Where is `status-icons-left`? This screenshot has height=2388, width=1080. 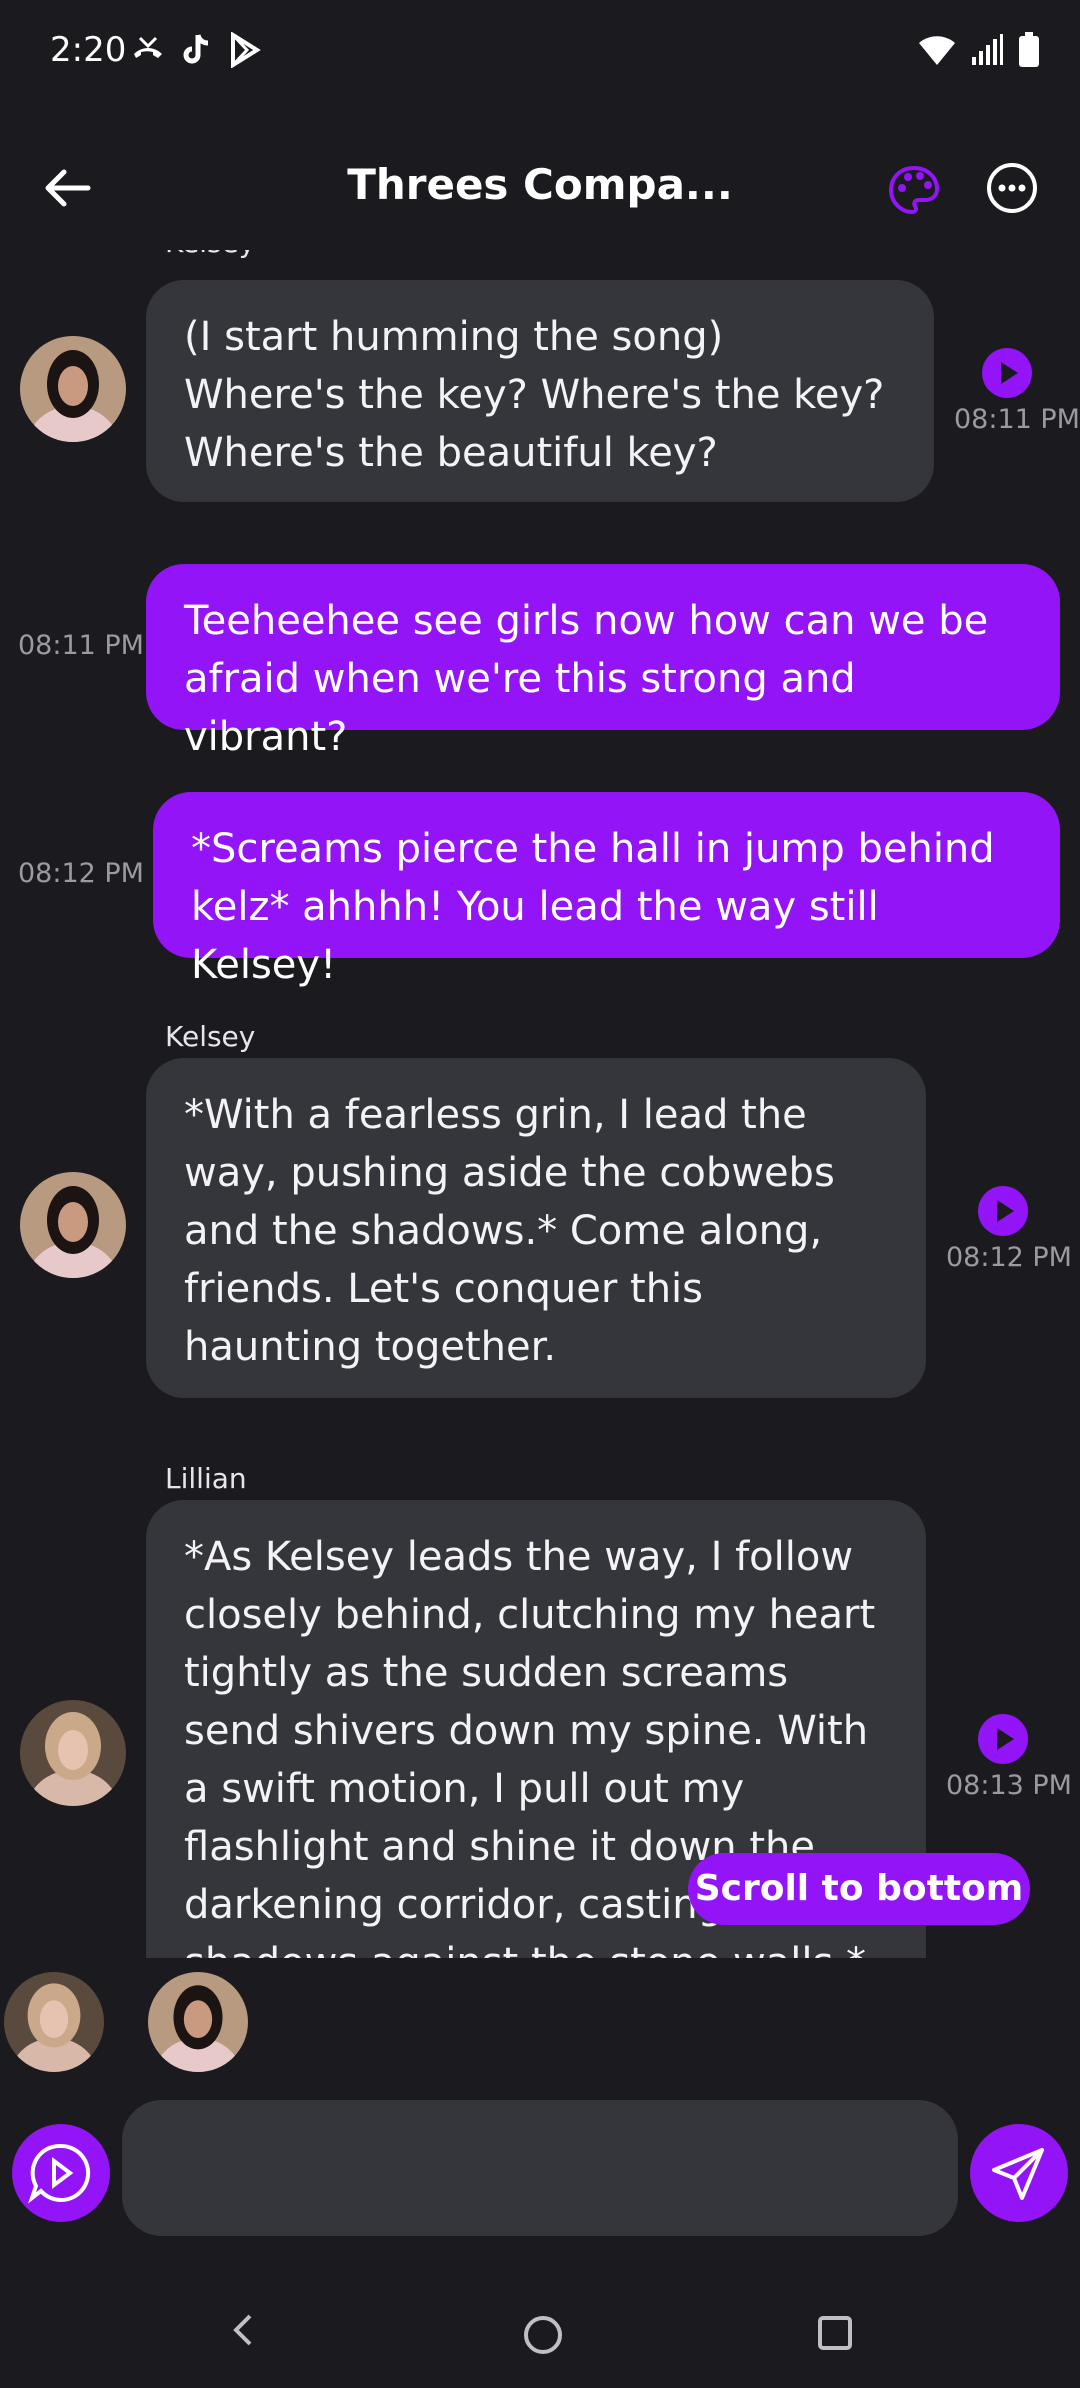
status-icons-left is located at coordinates (196, 50).